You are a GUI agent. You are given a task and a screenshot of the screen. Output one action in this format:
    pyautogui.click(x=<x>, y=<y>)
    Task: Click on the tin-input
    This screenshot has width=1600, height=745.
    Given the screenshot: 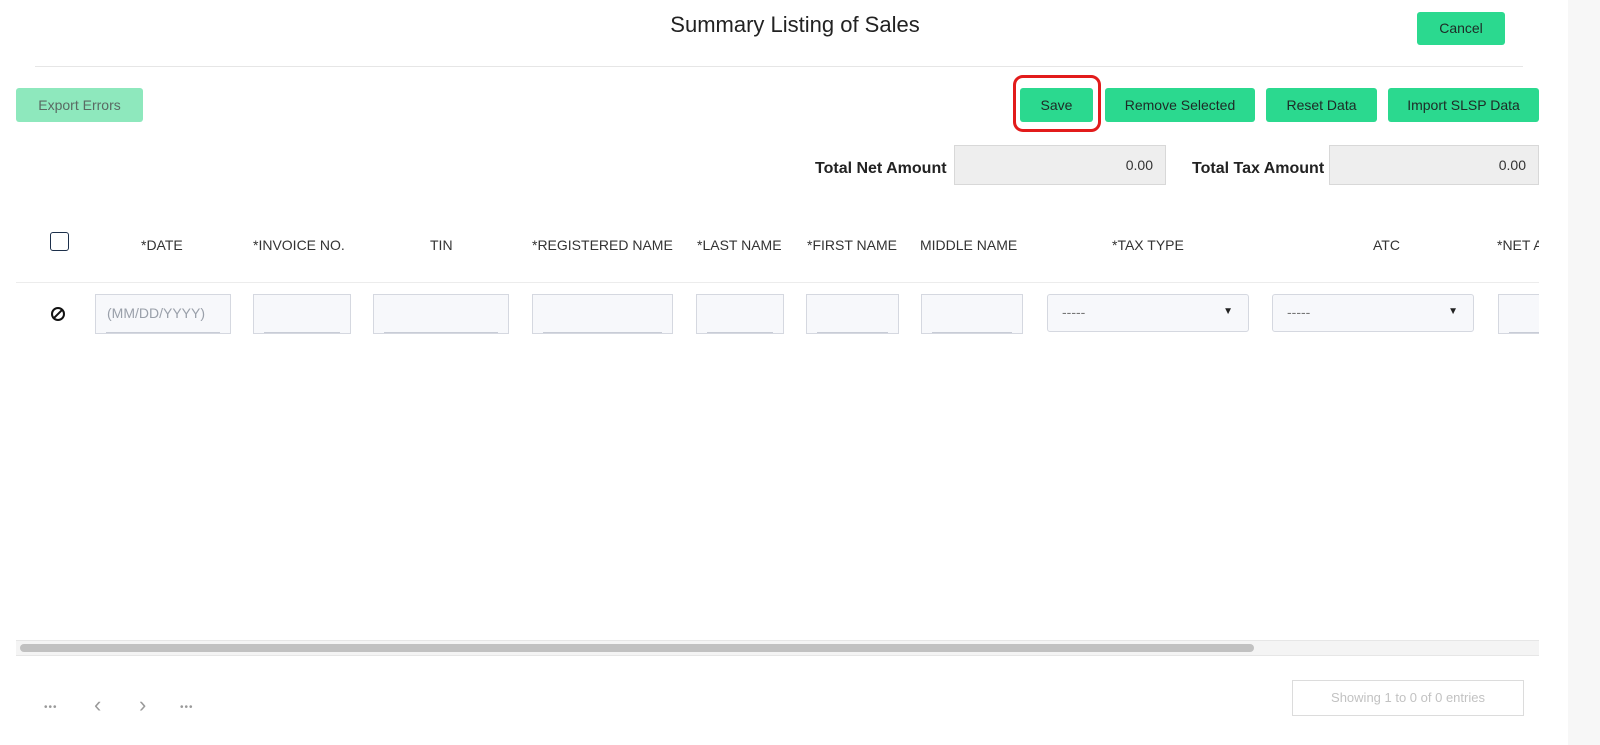 What is the action you would take?
    pyautogui.click(x=441, y=314)
    